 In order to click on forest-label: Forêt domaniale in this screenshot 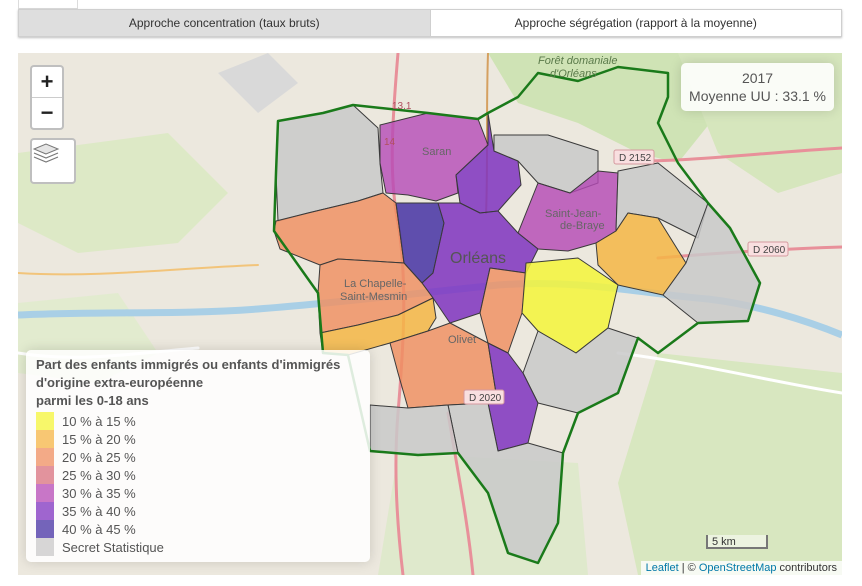, I will do `click(578, 61)`.